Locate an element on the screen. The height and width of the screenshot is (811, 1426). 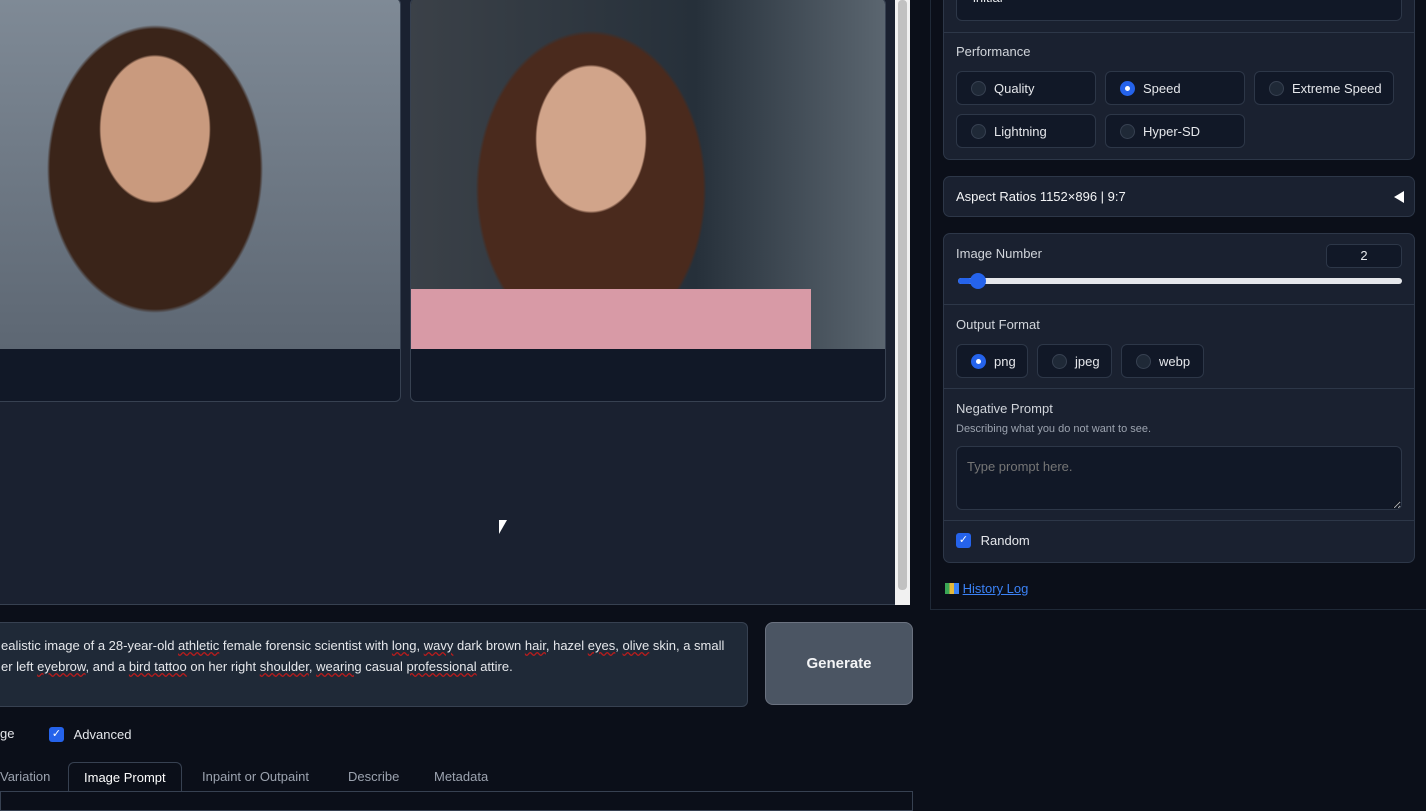
image-number-slider is located at coordinates (1180, 281).